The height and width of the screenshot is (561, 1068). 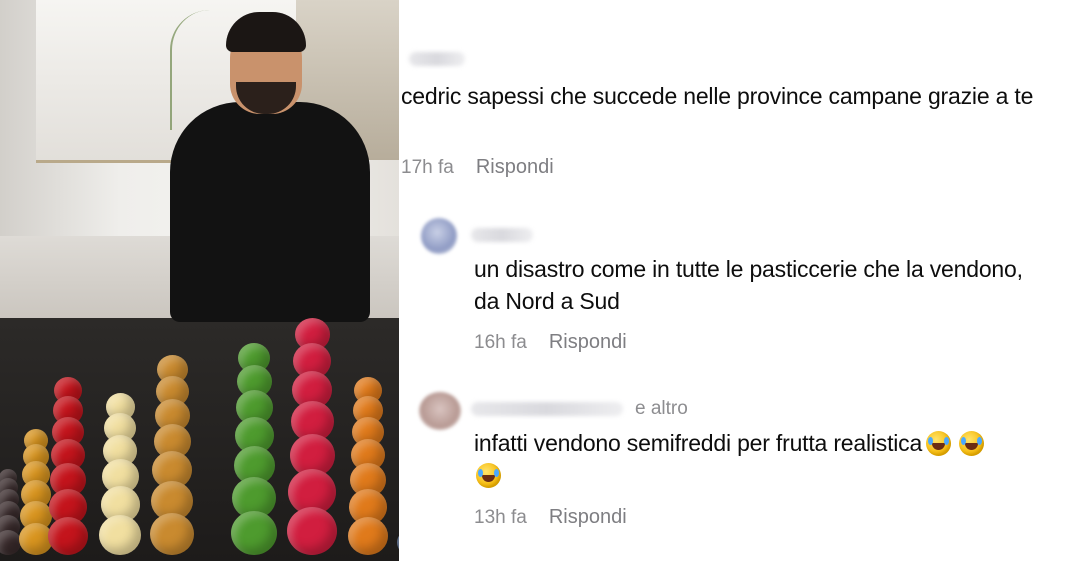 What do you see at coordinates (661, 409) in the screenshot?
I see `and-others-label: e altro` at bounding box center [661, 409].